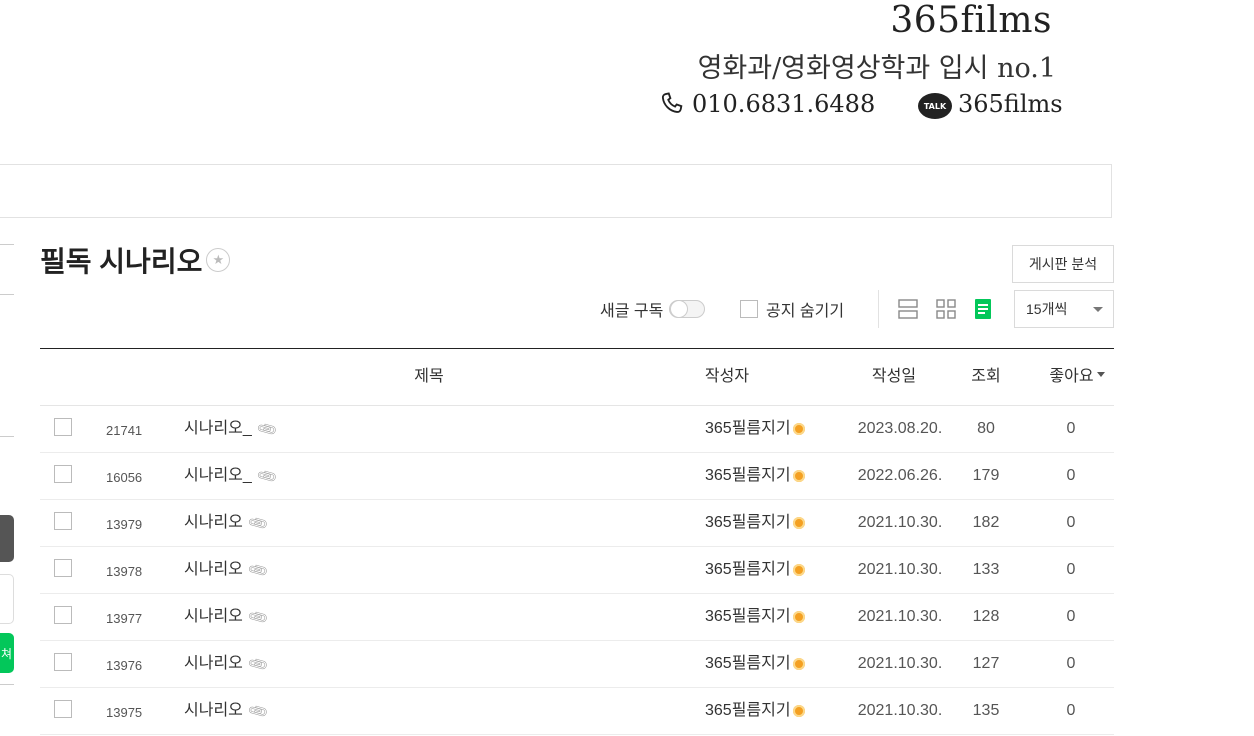  I want to click on board-analysis-button: 게시판 분석, so click(1063, 264).